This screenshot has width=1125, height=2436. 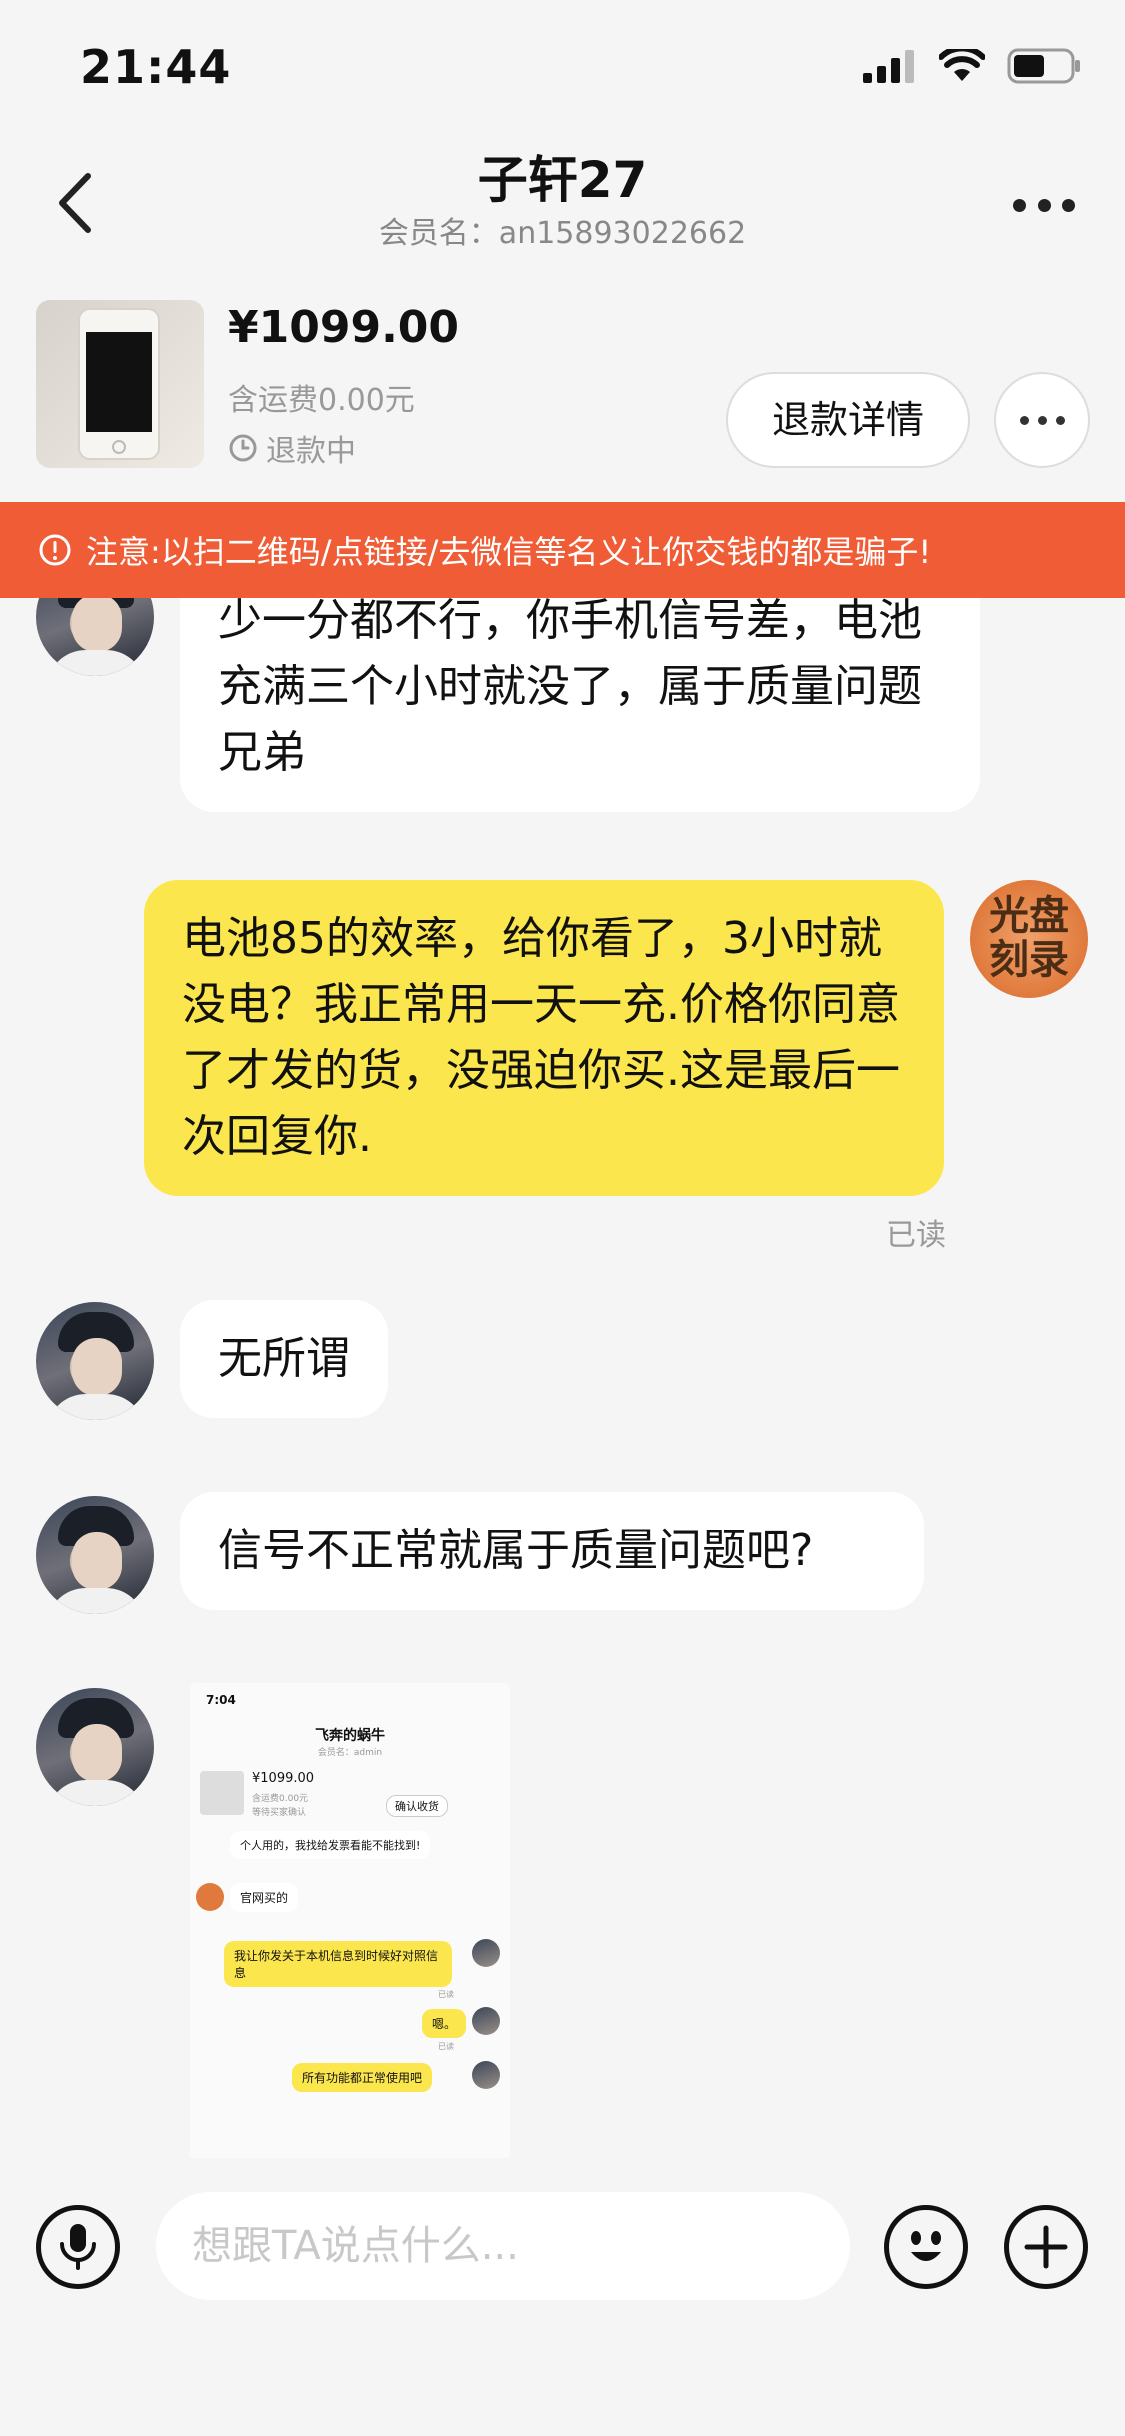 I want to click on shot-time: 7:04, so click(x=221, y=1700).